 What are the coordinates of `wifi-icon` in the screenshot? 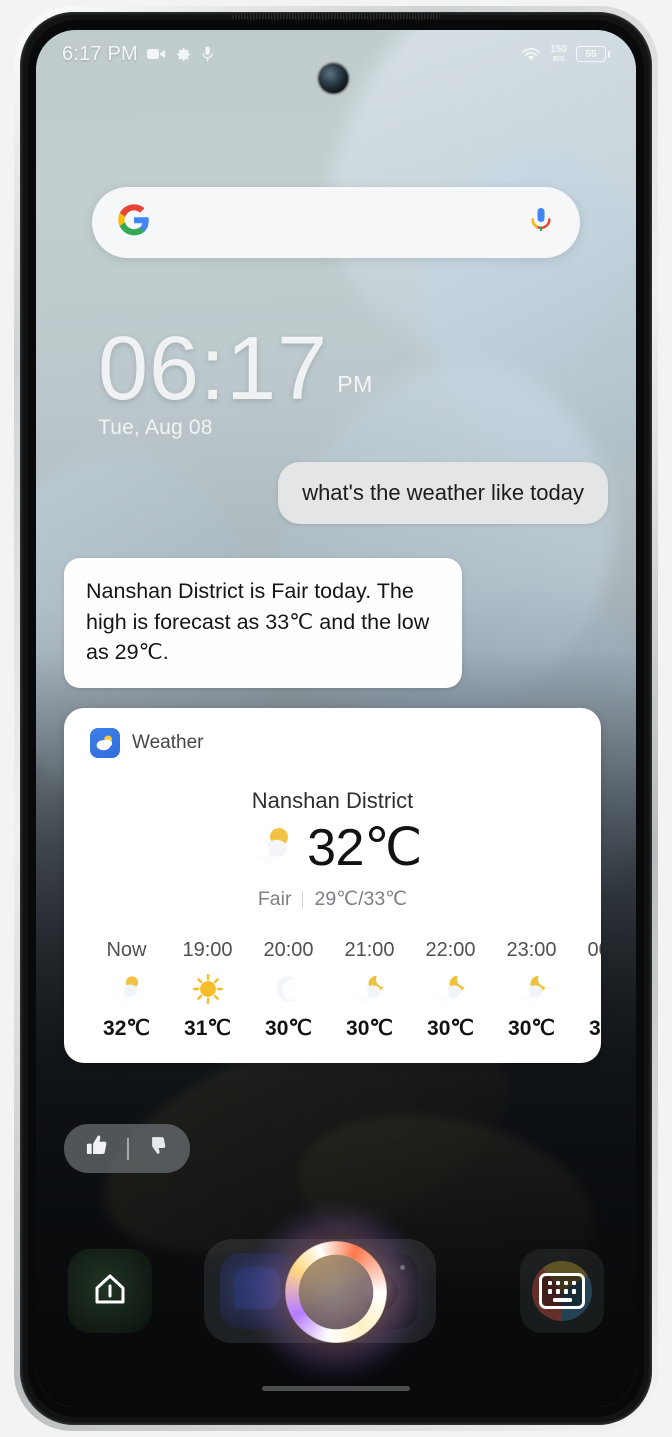 It's located at (531, 54).